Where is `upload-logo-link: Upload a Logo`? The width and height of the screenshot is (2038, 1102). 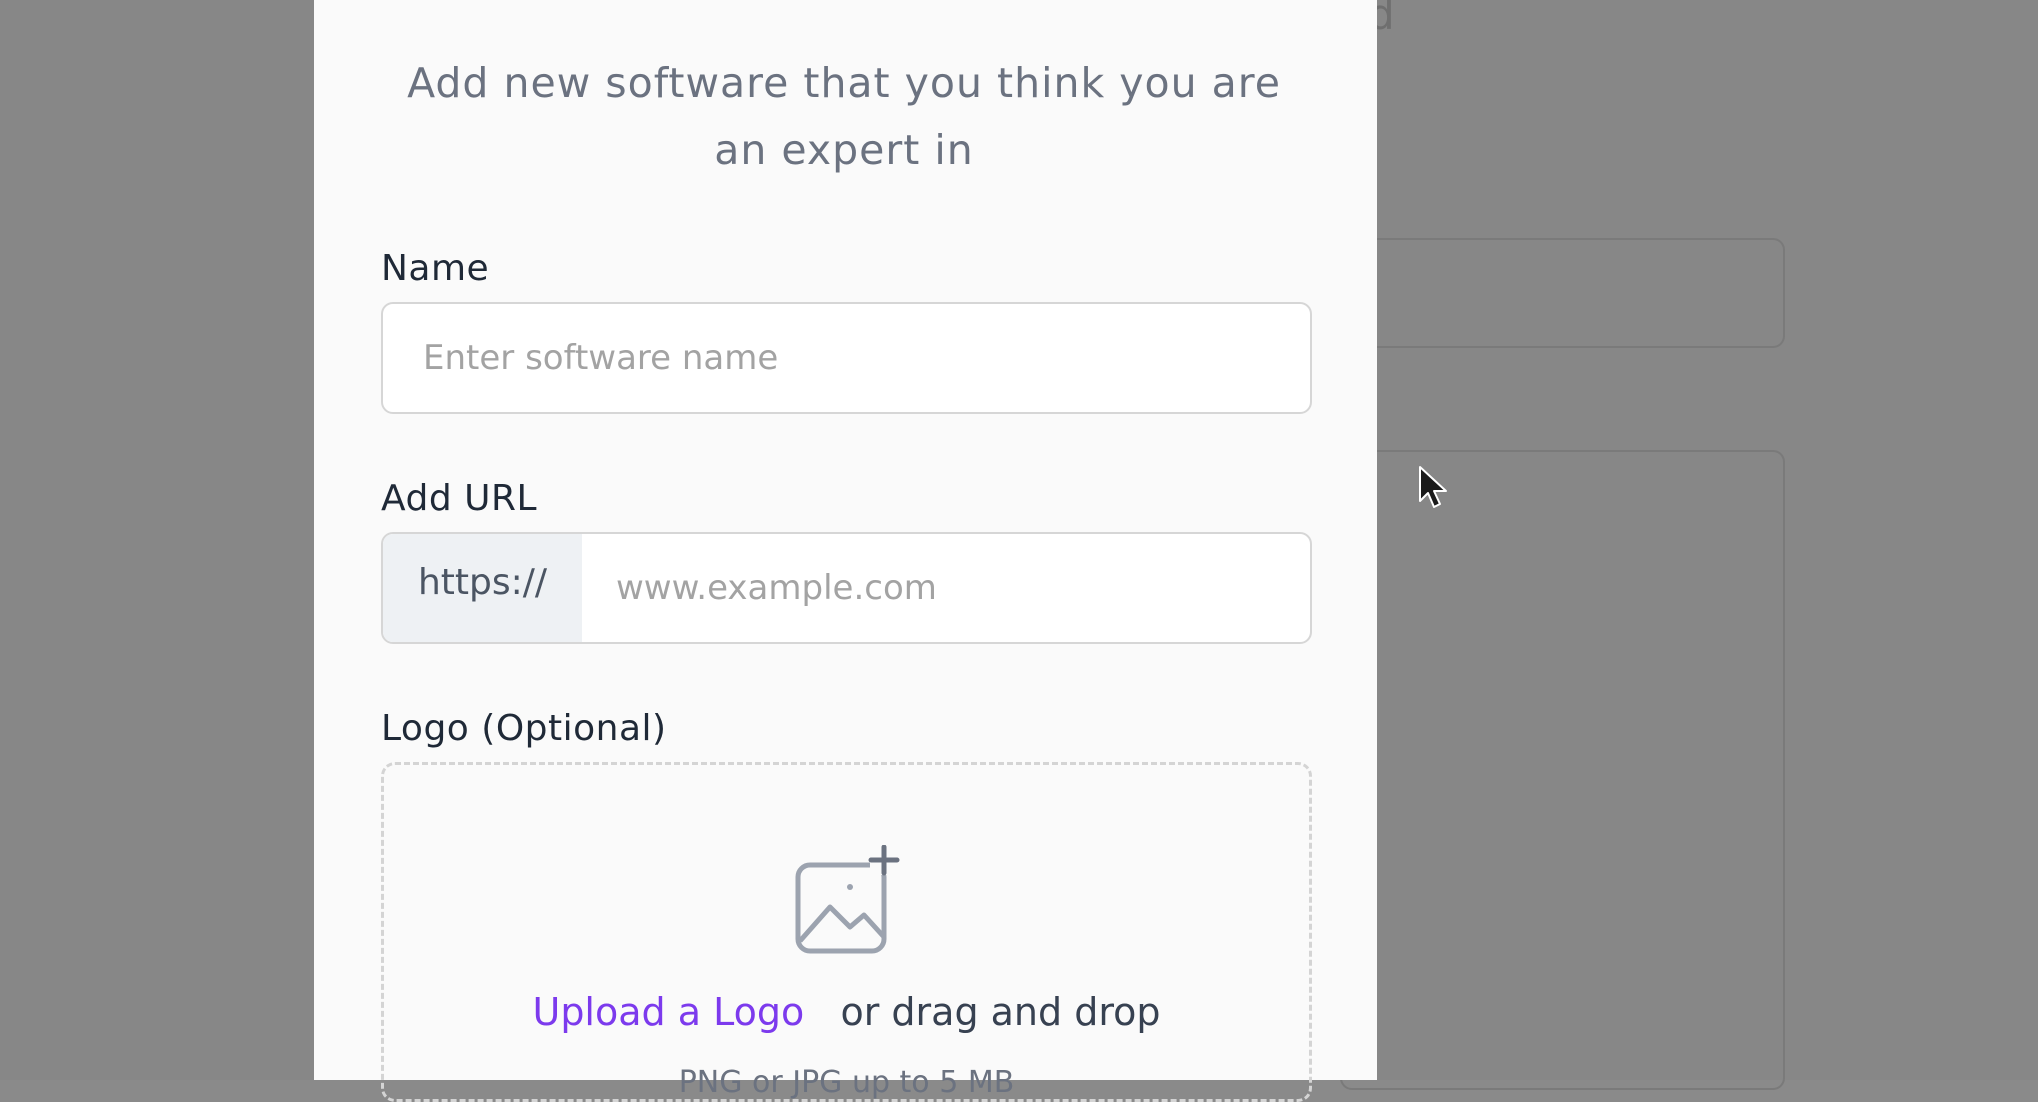
upload-logo-link: Upload a Logo is located at coordinates (669, 1012).